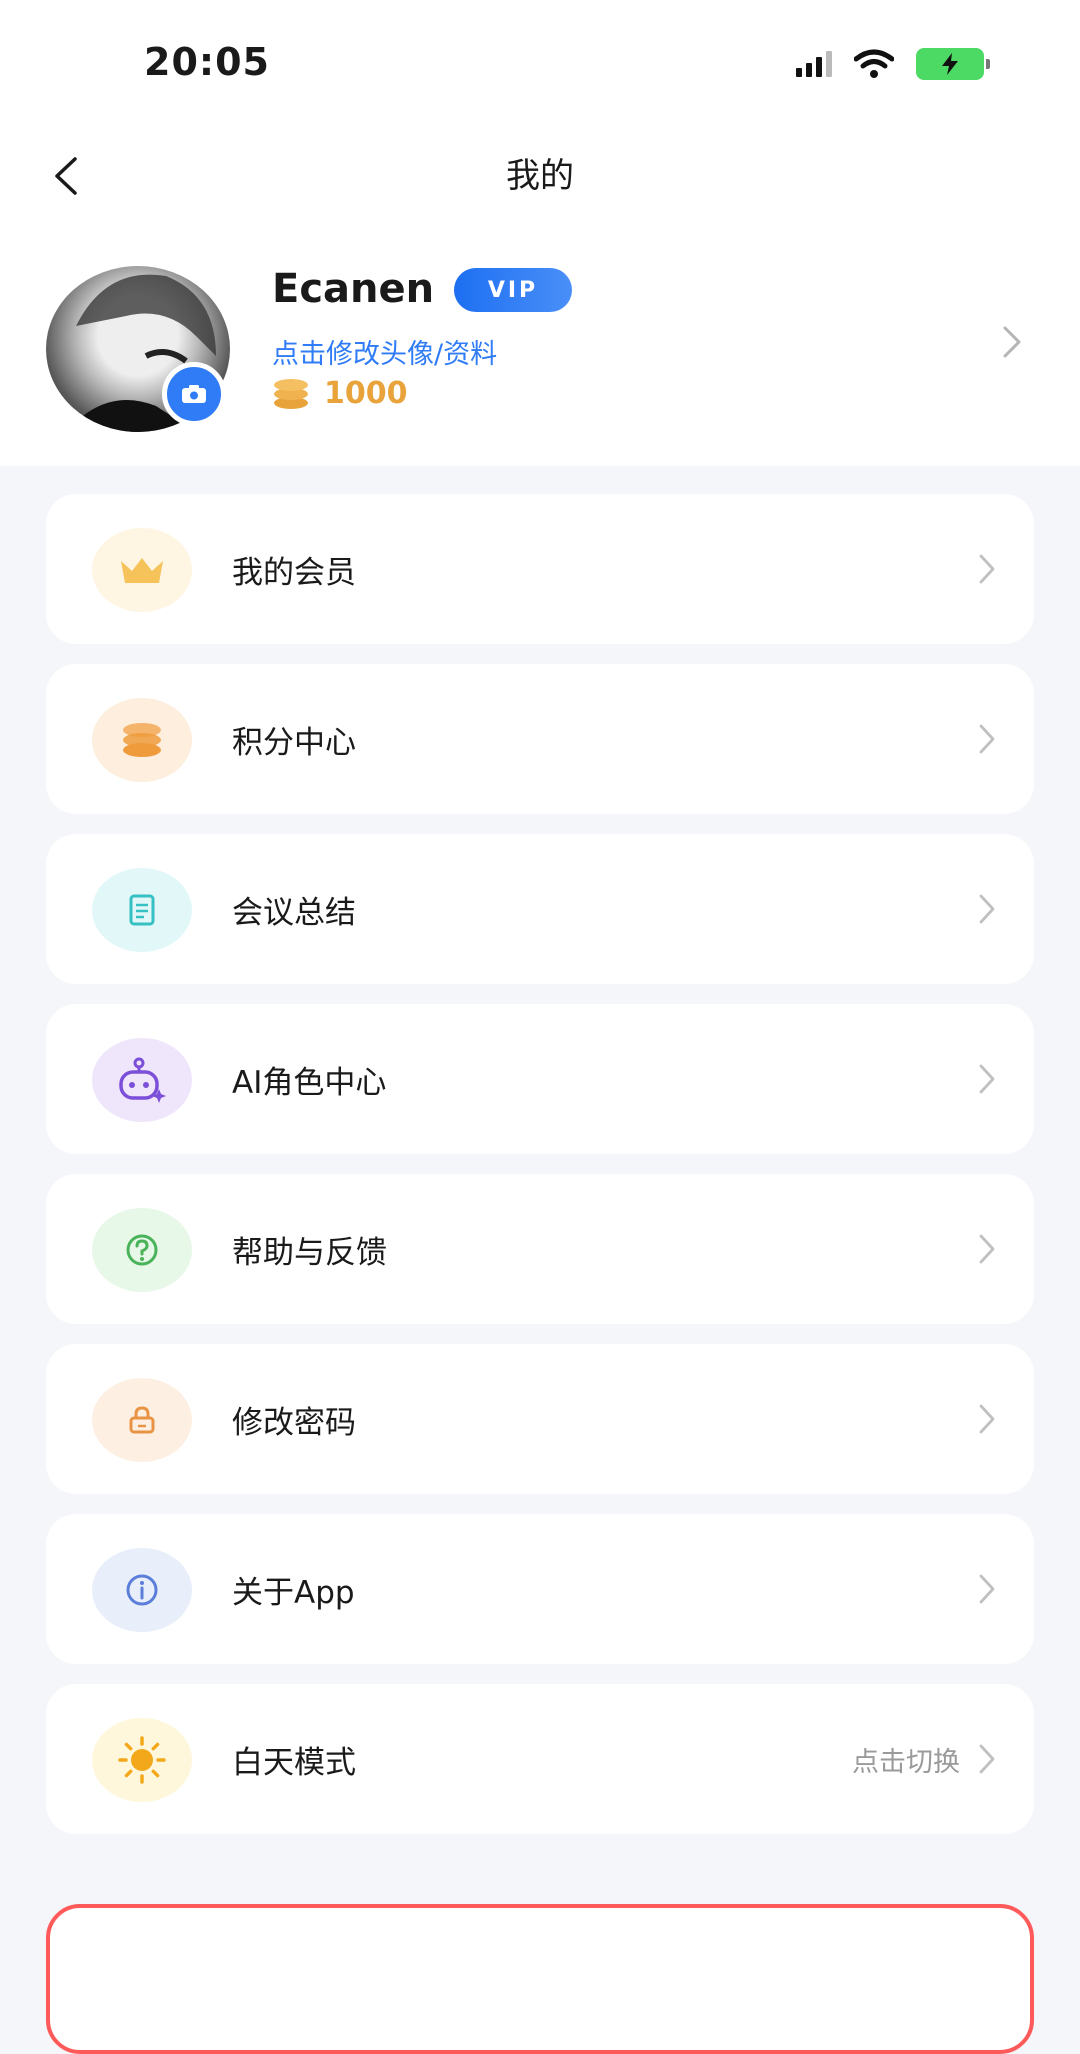 The image size is (1080, 2054). Describe the element at coordinates (309, 1082) in the screenshot. I see `menu-item-label: AI角色中心` at that location.